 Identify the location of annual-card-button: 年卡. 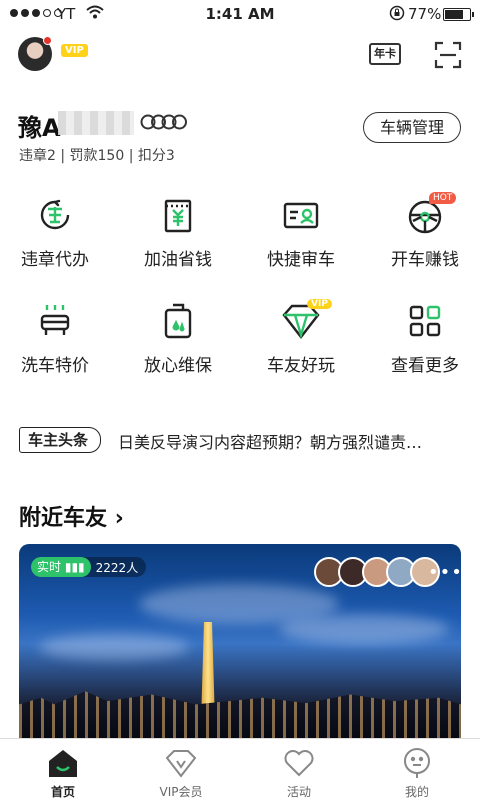
(385, 54).